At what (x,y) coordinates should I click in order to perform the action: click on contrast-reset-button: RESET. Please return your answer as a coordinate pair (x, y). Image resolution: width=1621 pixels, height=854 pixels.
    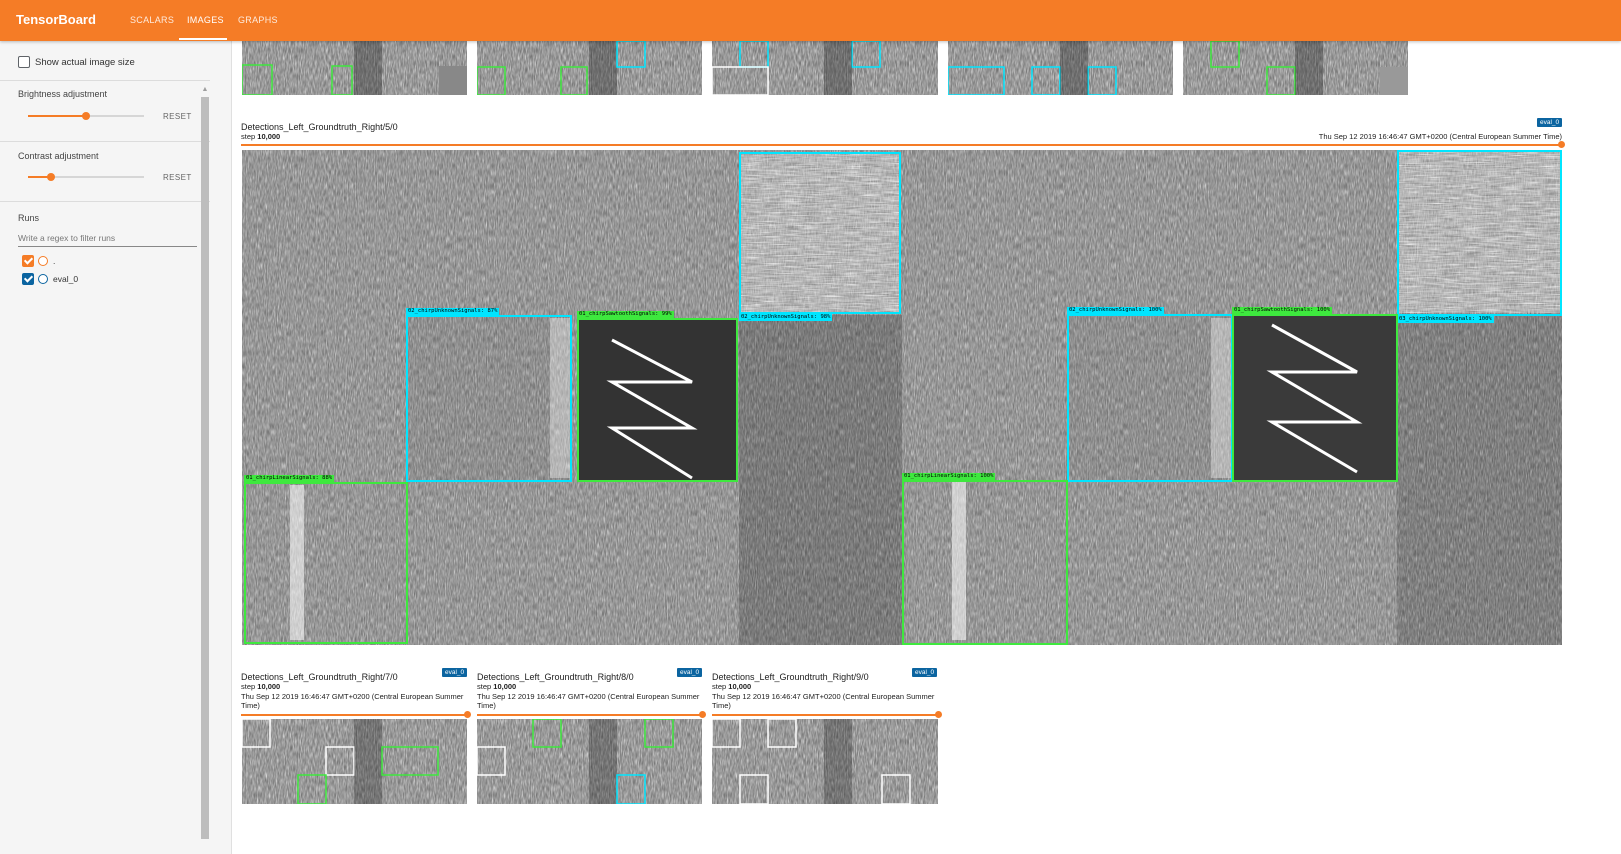
    Looking at the image, I should click on (177, 177).